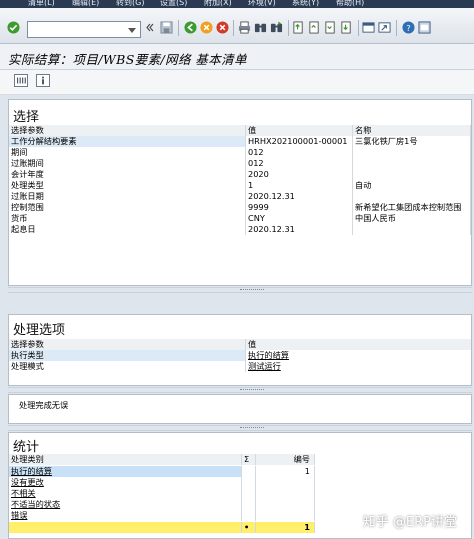 This screenshot has height=539, width=474. Describe the element at coordinates (330, 27) in the screenshot. I see `next-page-icon` at that location.